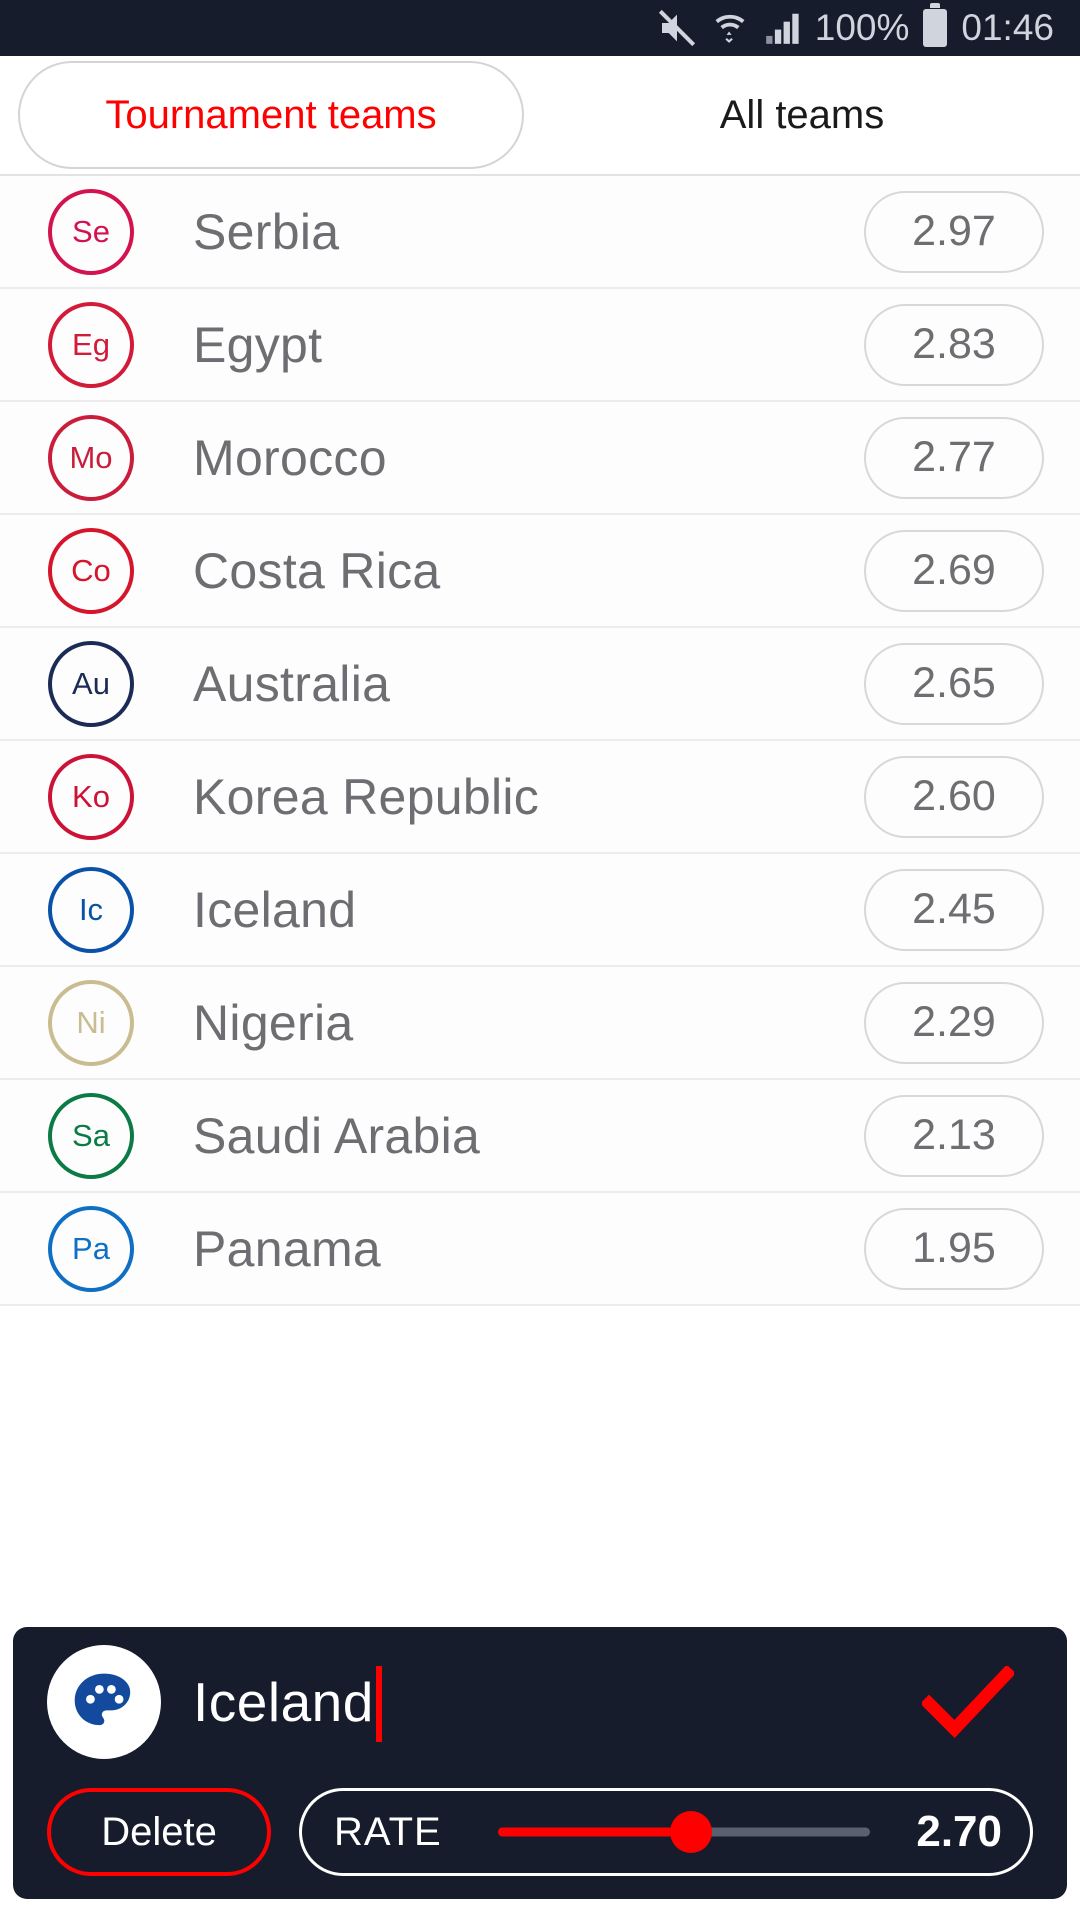 The height and width of the screenshot is (1920, 1080). What do you see at coordinates (366, 796) in the screenshot?
I see `team-name-label: Korea Republic` at bounding box center [366, 796].